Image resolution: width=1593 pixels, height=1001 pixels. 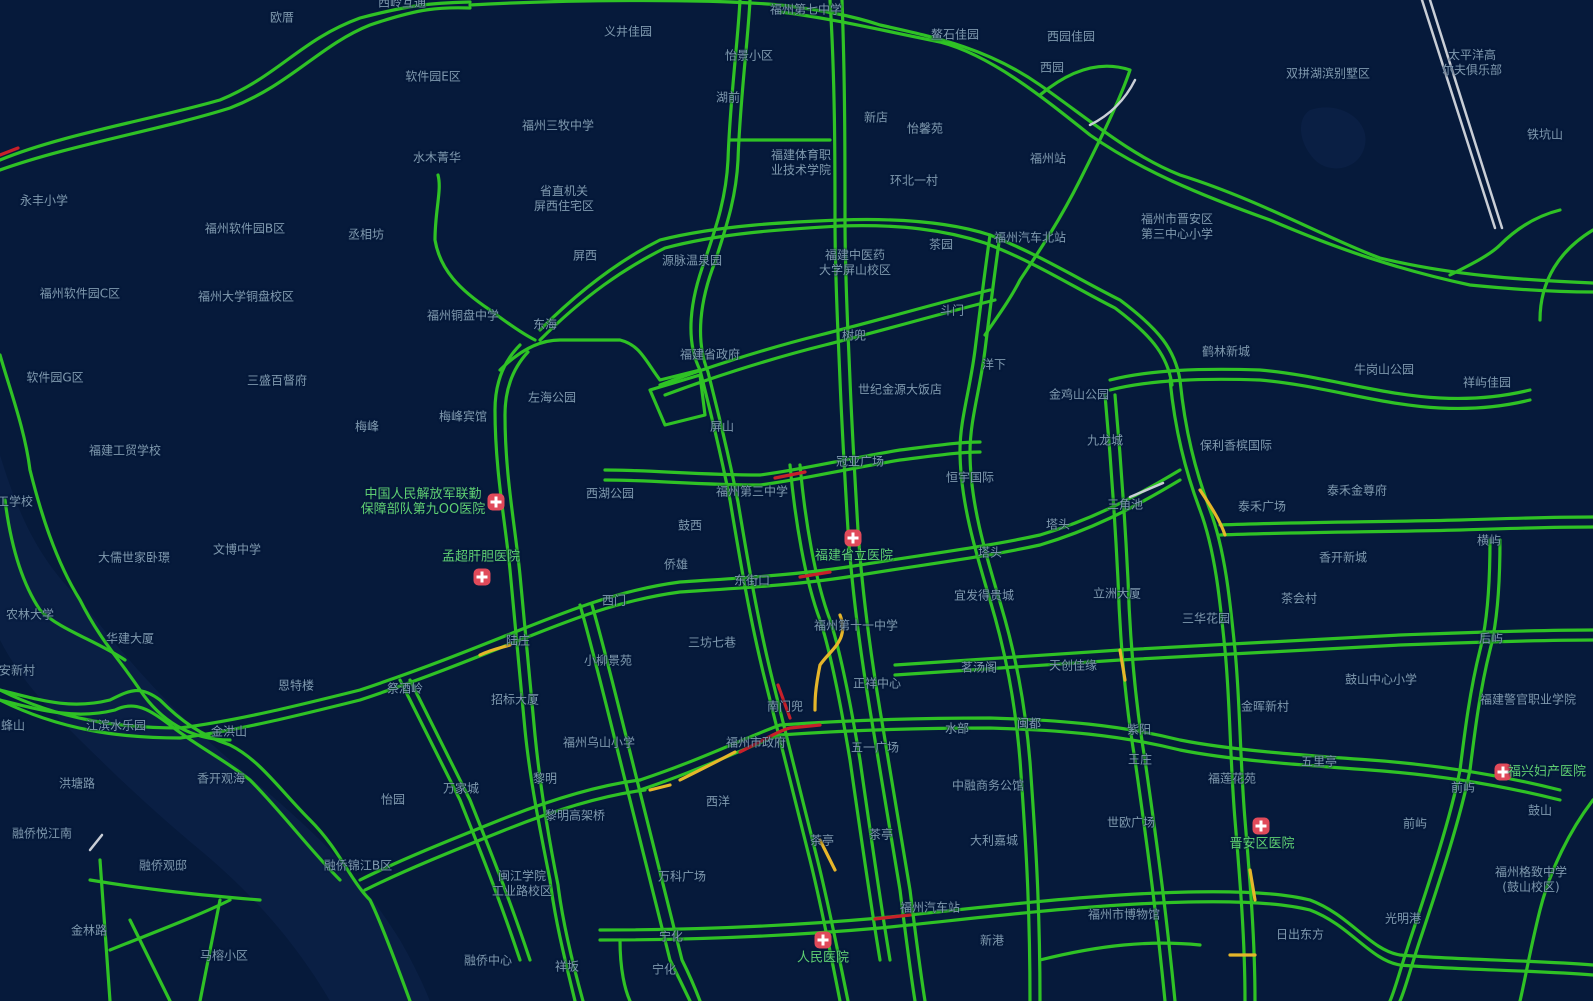 What do you see at coordinates (245, 229) in the screenshot?
I see `place-label: 福州软件园B区` at bounding box center [245, 229].